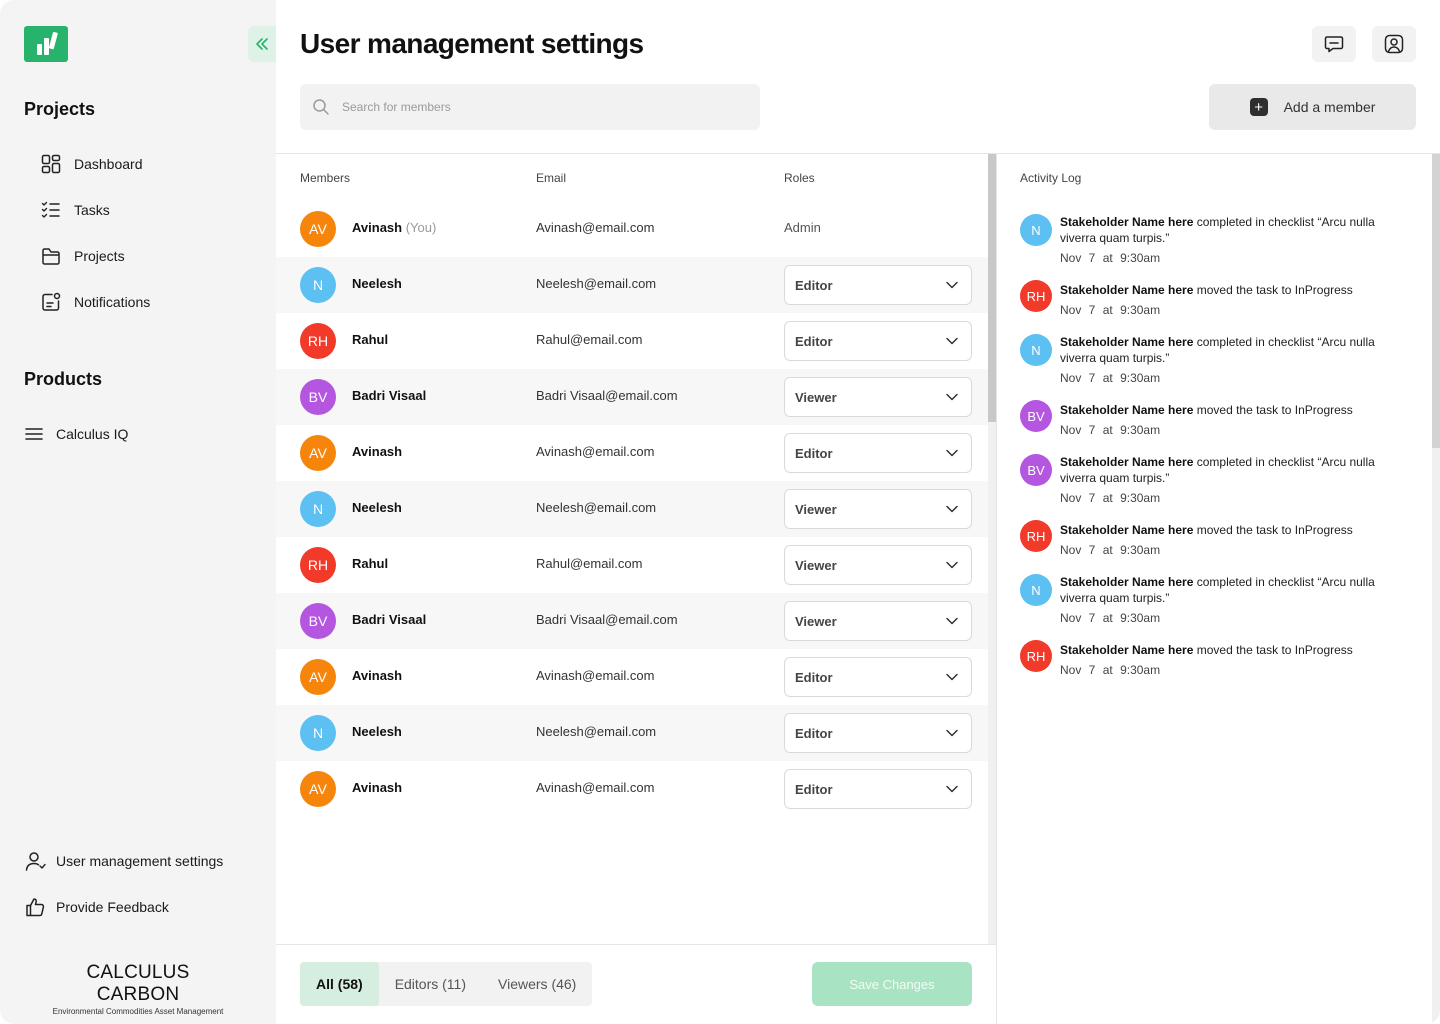 This screenshot has height=1024, width=1440. Describe the element at coordinates (632, 565) in the screenshot. I see `table-row: RH Rahul Rahul@email.com Viewer` at that location.